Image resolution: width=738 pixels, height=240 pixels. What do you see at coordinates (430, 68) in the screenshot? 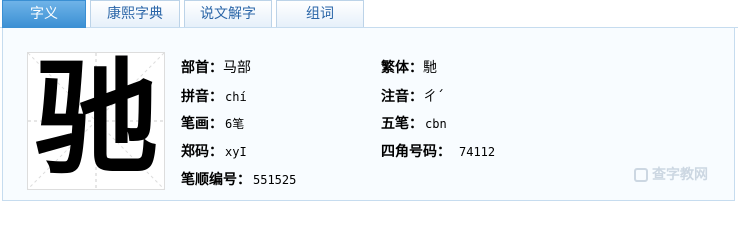
I see `traditional-value: 馳` at bounding box center [430, 68].